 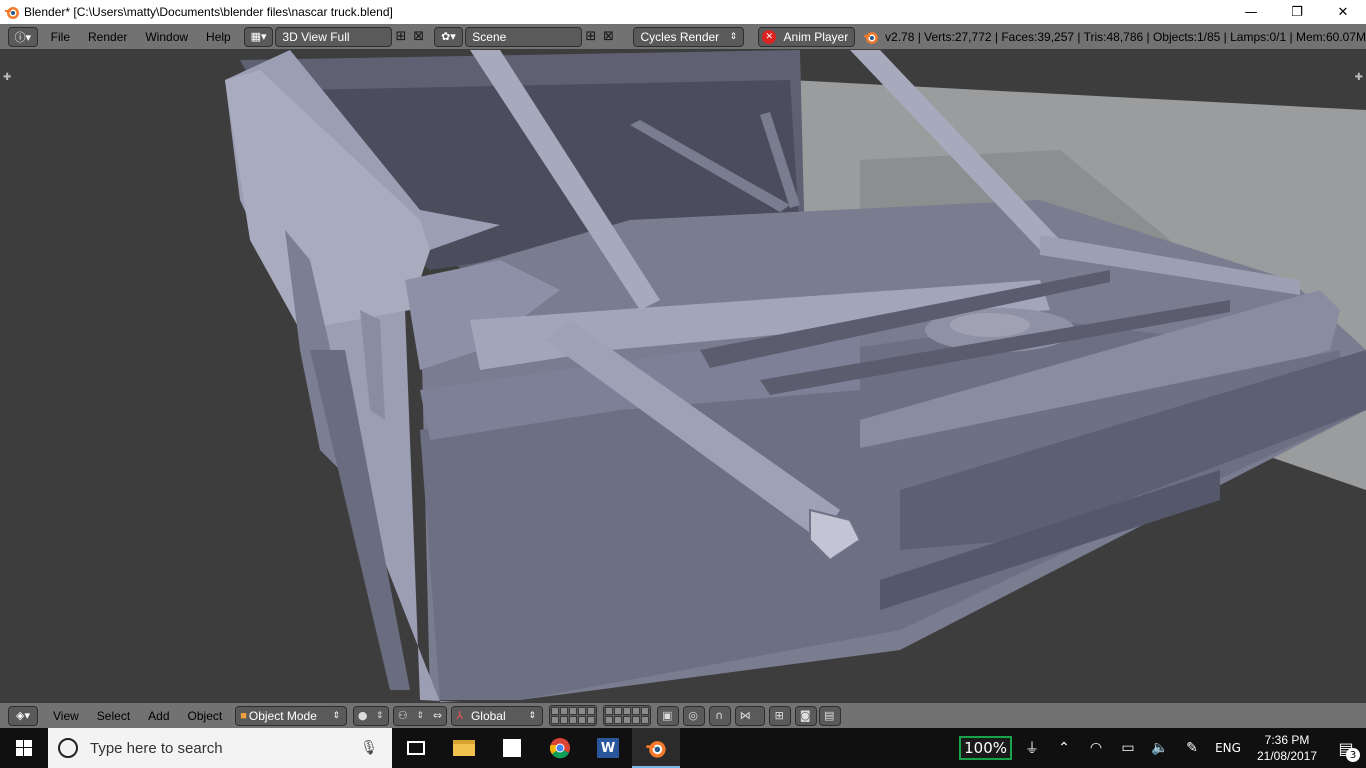 What do you see at coordinates (23, 715) in the screenshot?
I see `editor-type-button: ◈▾` at bounding box center [23, 715].